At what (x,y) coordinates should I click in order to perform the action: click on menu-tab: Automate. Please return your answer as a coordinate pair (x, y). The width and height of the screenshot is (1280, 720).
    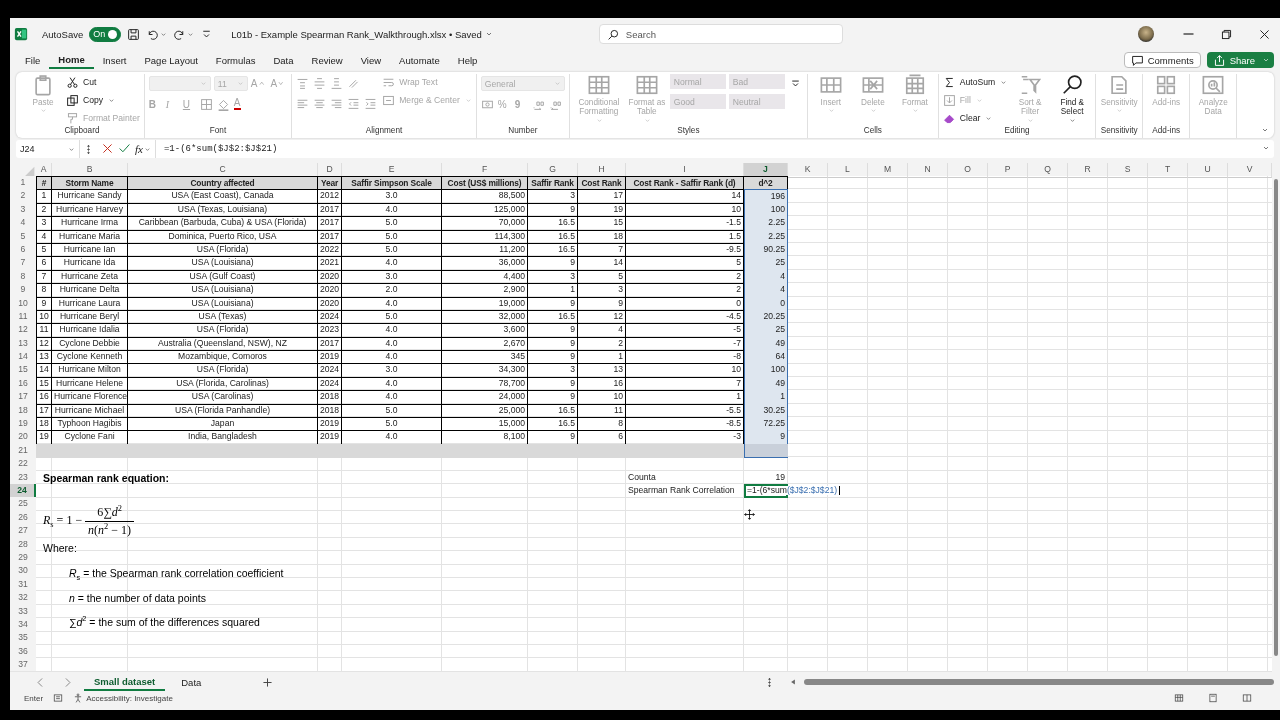
    Looking at the image, I should click on (419, 60).